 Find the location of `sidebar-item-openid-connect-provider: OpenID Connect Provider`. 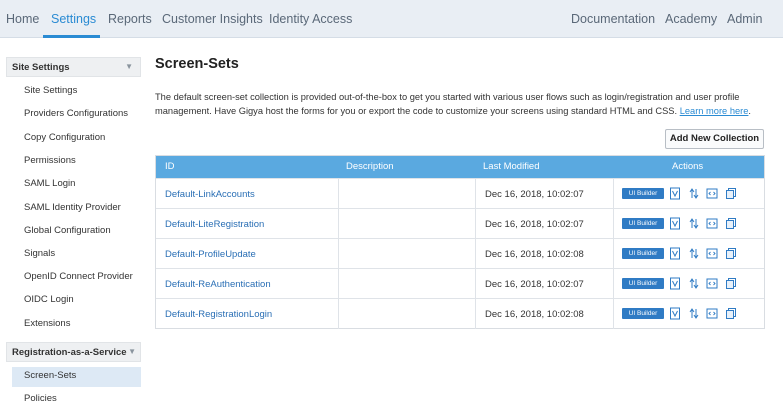

sidebar-item-openid-connect-provider: OpenID Connect Provider is located at coordinates (78, 276).